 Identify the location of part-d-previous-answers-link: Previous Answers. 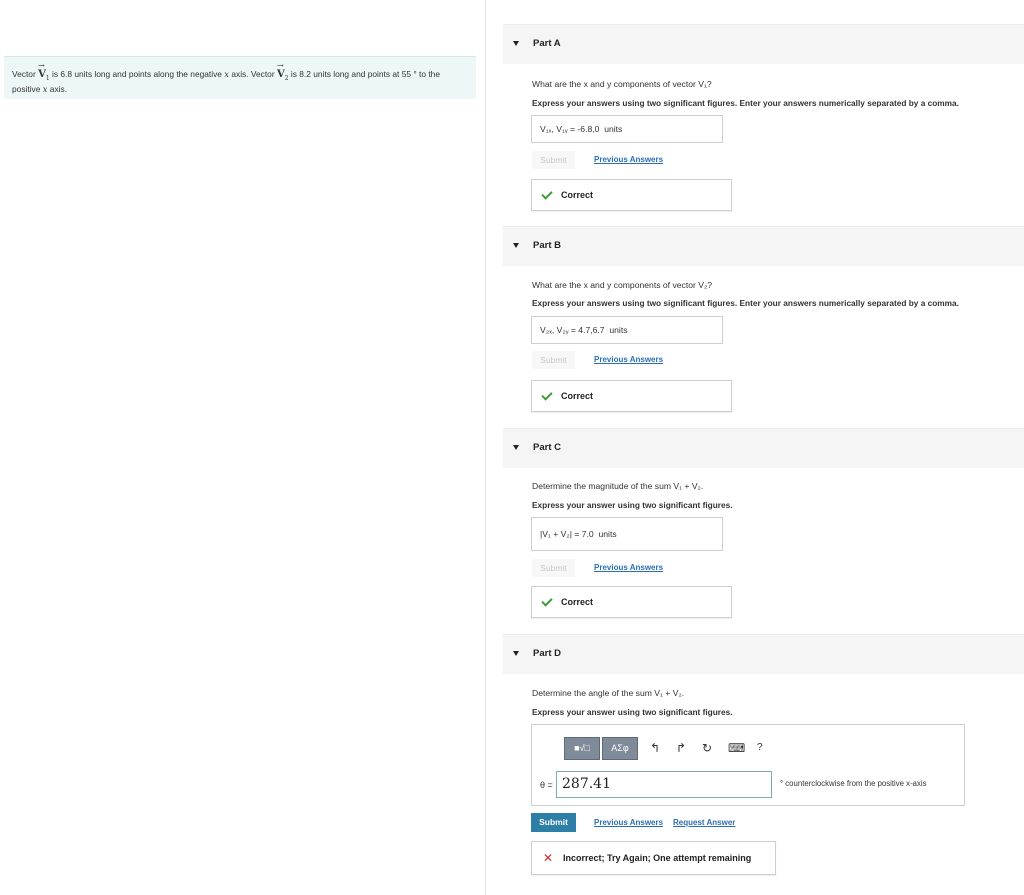
(628, 822).